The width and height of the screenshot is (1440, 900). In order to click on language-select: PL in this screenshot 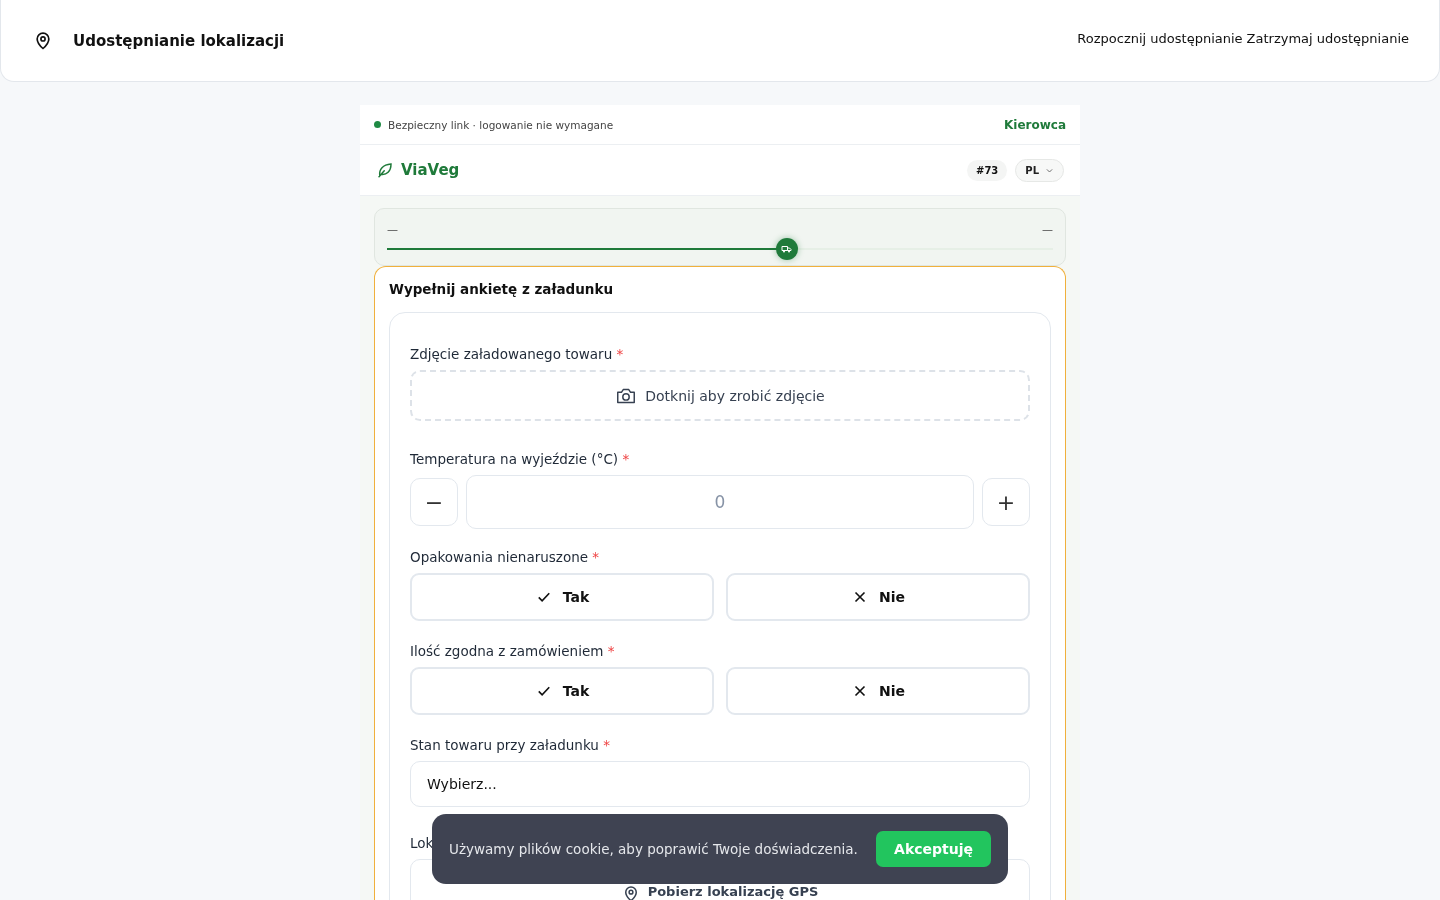, I will do `click(1039, 170)`.